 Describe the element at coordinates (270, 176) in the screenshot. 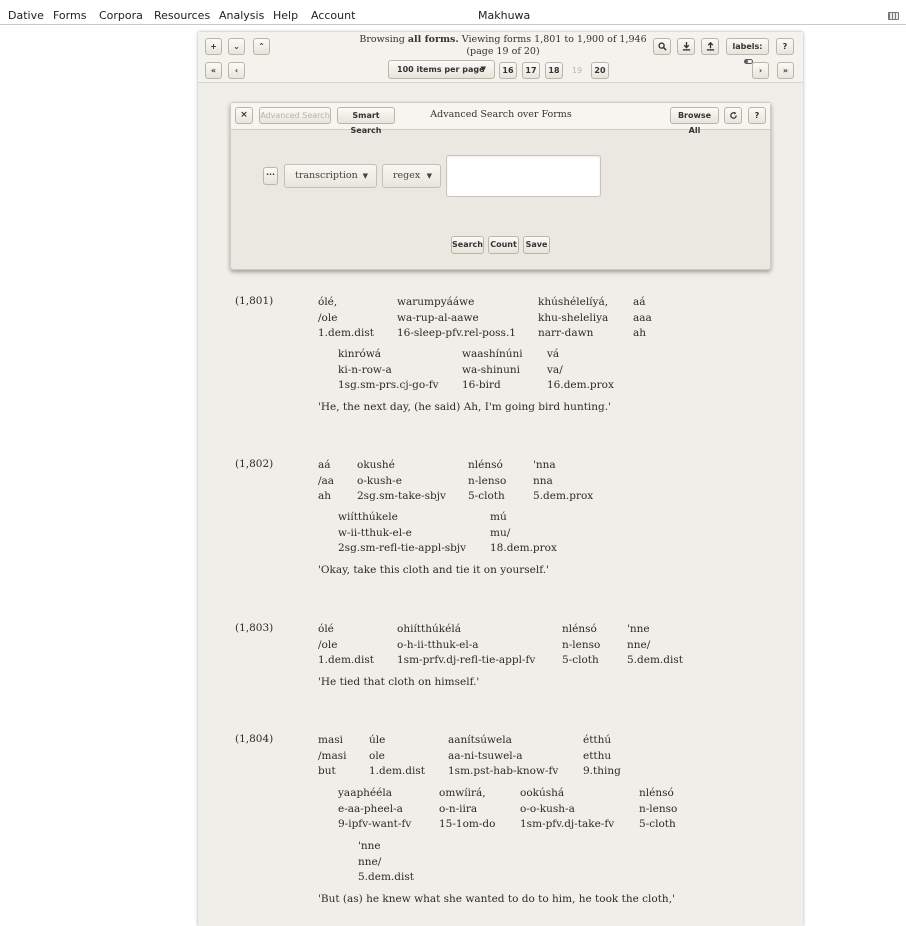

I see `more-options-button: ···` at that location.